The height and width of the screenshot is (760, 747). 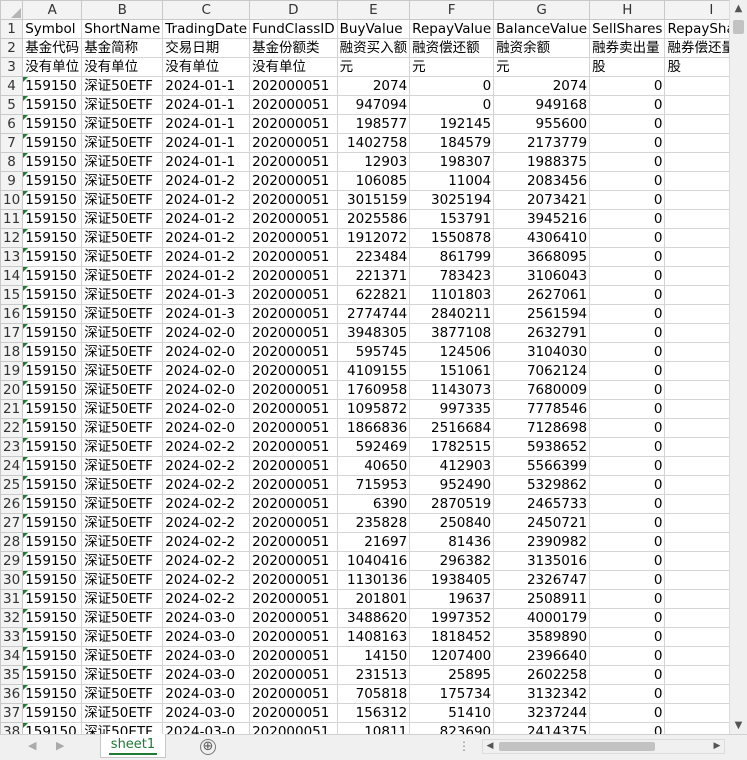 What do you see at coordinates (373, 67) in the screenshot?
I see `cell-e: 元` at bounding box center [373, 67].